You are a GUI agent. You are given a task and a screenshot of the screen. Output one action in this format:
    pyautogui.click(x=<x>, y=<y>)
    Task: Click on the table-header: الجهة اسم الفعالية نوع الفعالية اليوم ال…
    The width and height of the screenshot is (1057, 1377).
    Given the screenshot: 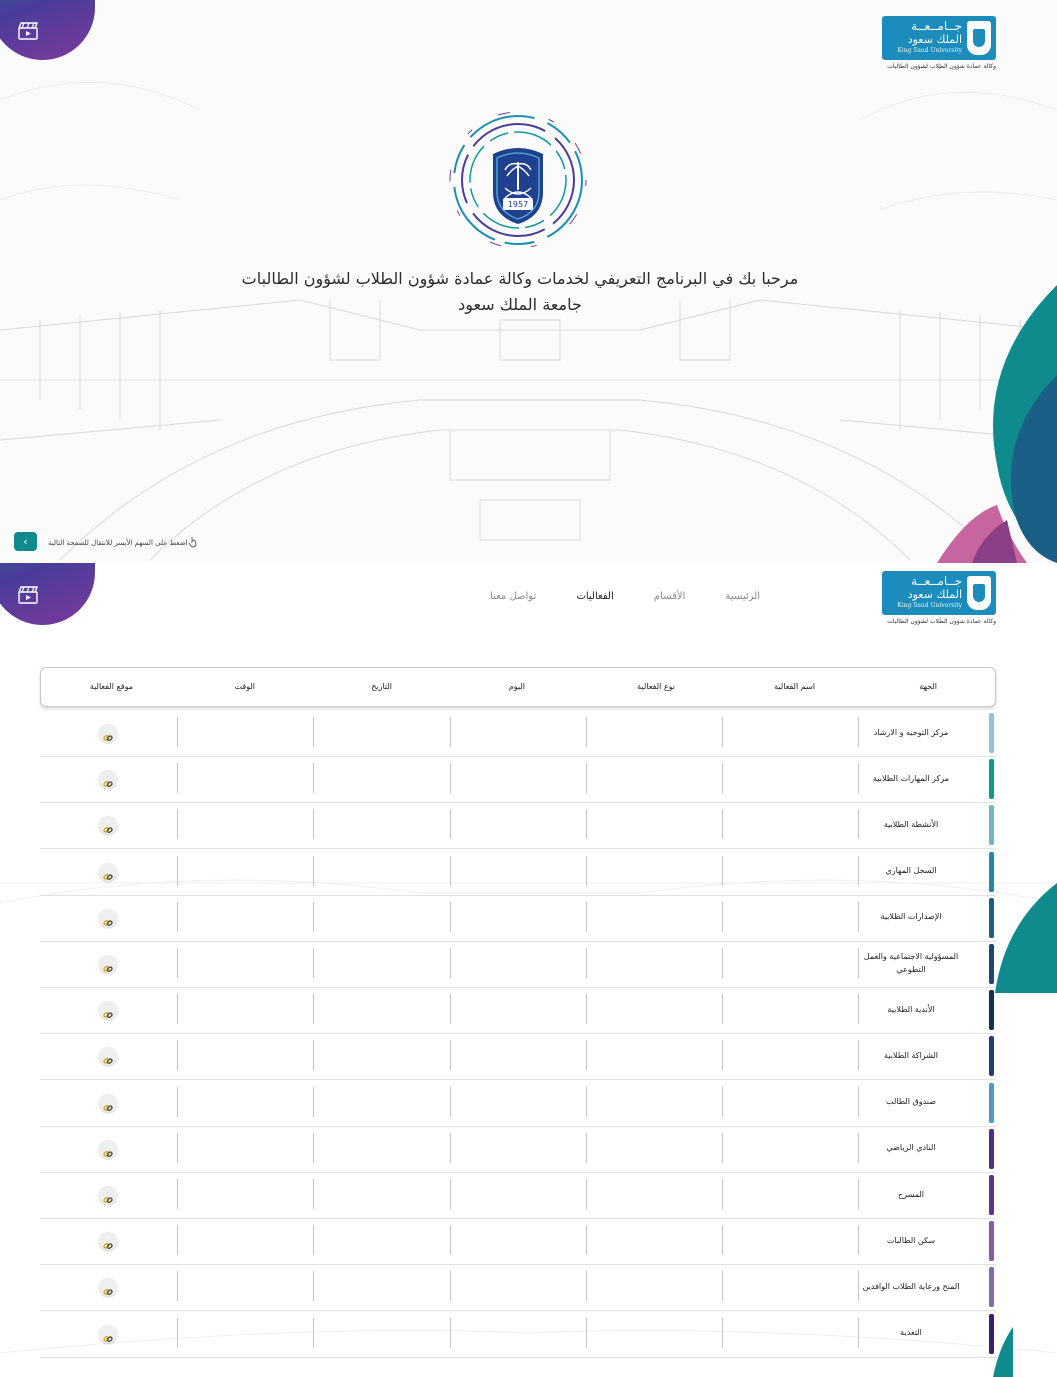 What is the action you would take?
    pyautogui.click(x=518, y=687)
    